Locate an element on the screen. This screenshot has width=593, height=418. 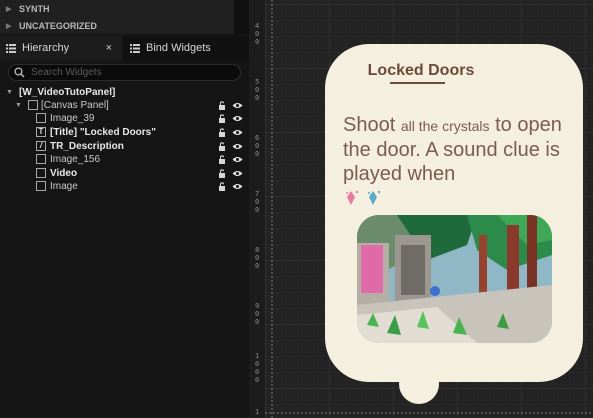
tree-row-title: T [Title] "Locked Doors" is located at coordinates (124, 132).